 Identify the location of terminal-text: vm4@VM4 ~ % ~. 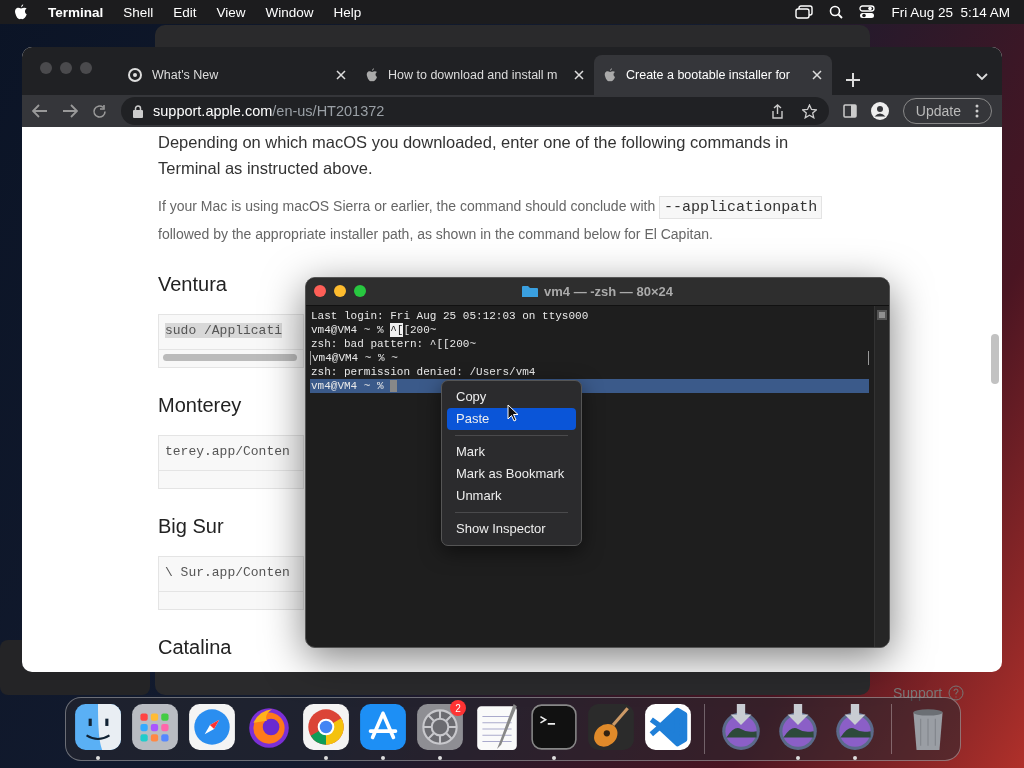
(355, 358).